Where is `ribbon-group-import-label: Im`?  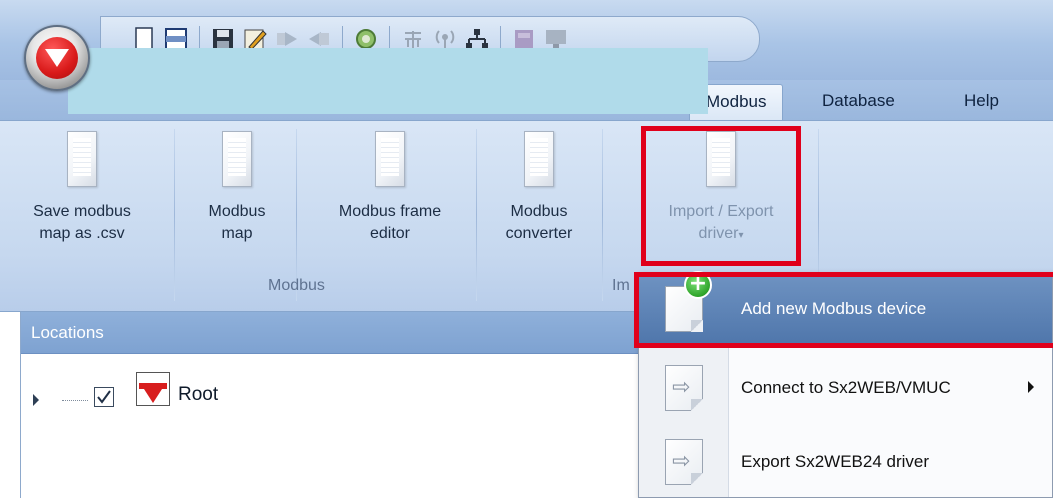 ribbon-group-import-label: Im is located at coordinates (621, 285).